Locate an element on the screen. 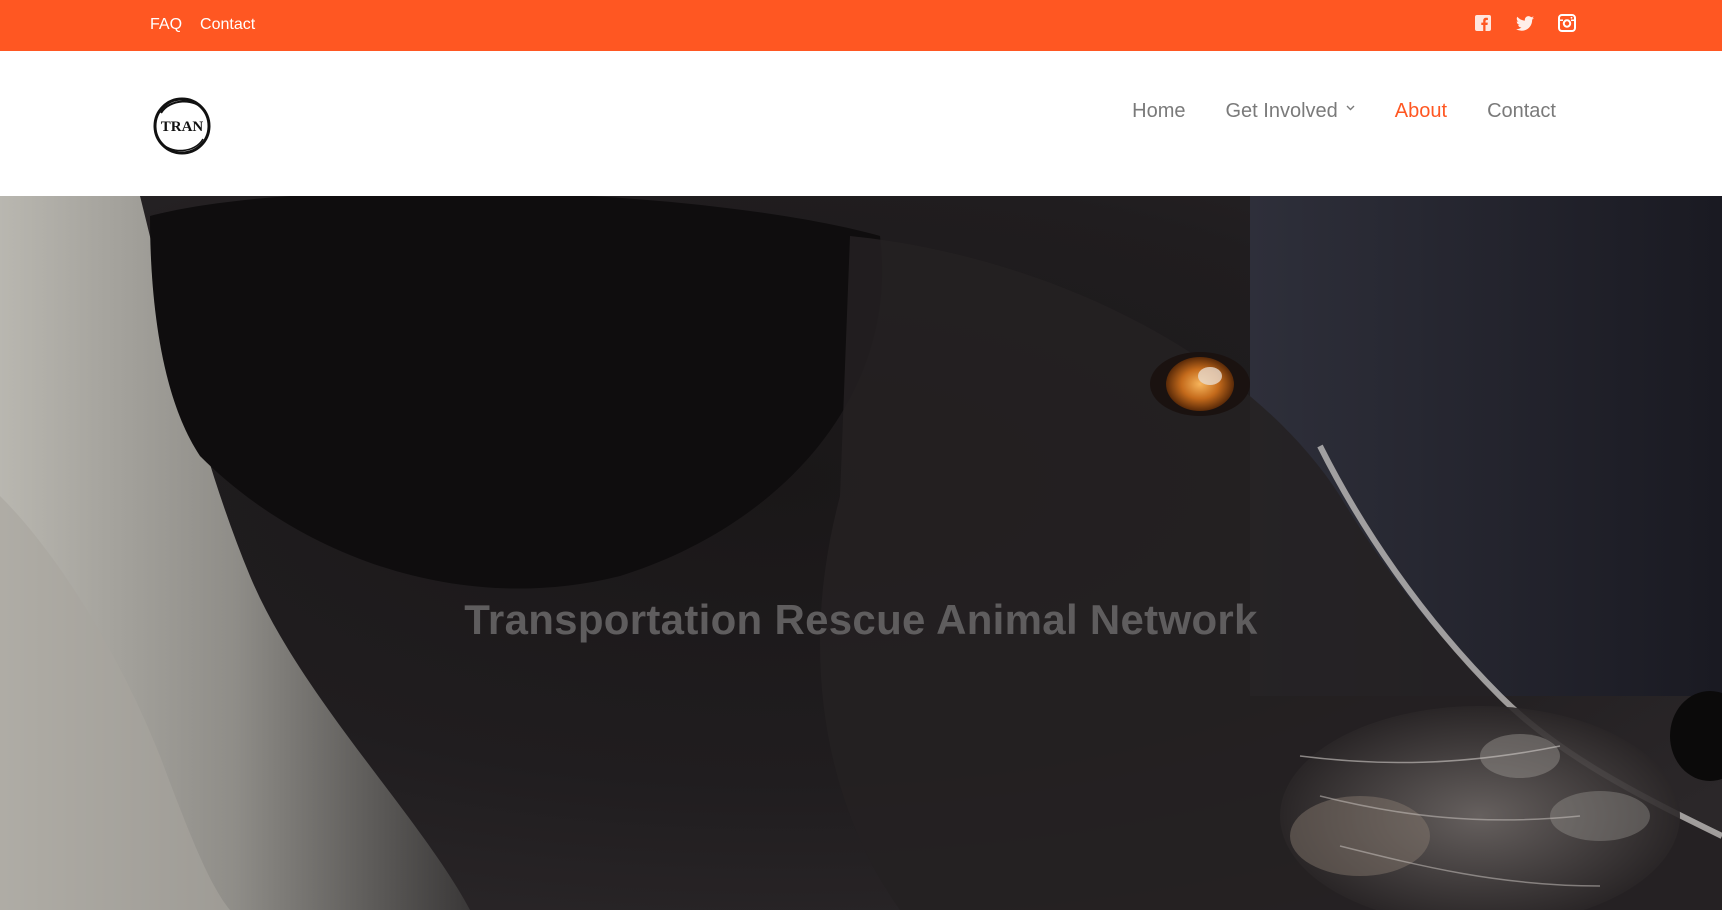 The width and height of the screenshot is (1722, 910). top-links: FAQ Contact is located at coordinates (202, 25).